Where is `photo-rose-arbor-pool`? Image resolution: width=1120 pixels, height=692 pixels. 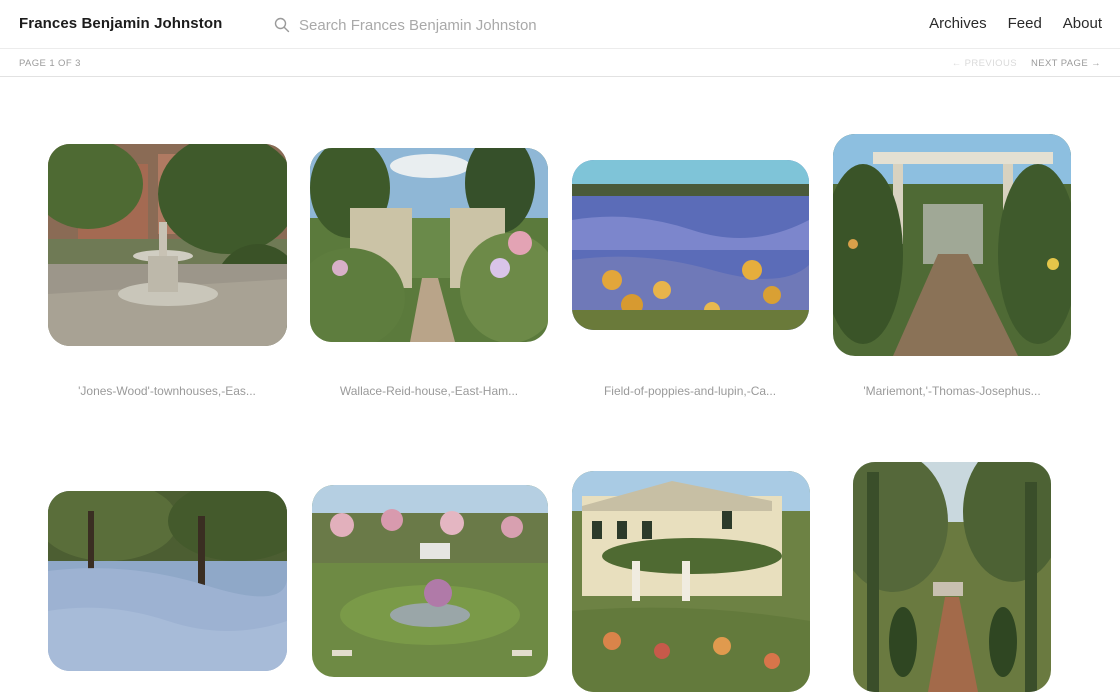 photo-rose-arbor-pool is located at coordinates (430, 581).